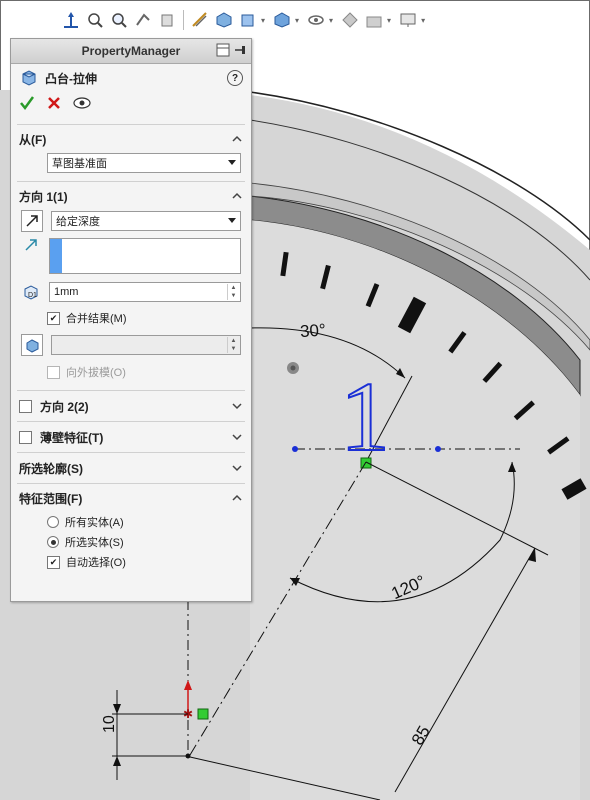  Describe the element at coordinates (131, 196) in the screenshot. I see `direction1-header: 方向 1(1)` at that location.